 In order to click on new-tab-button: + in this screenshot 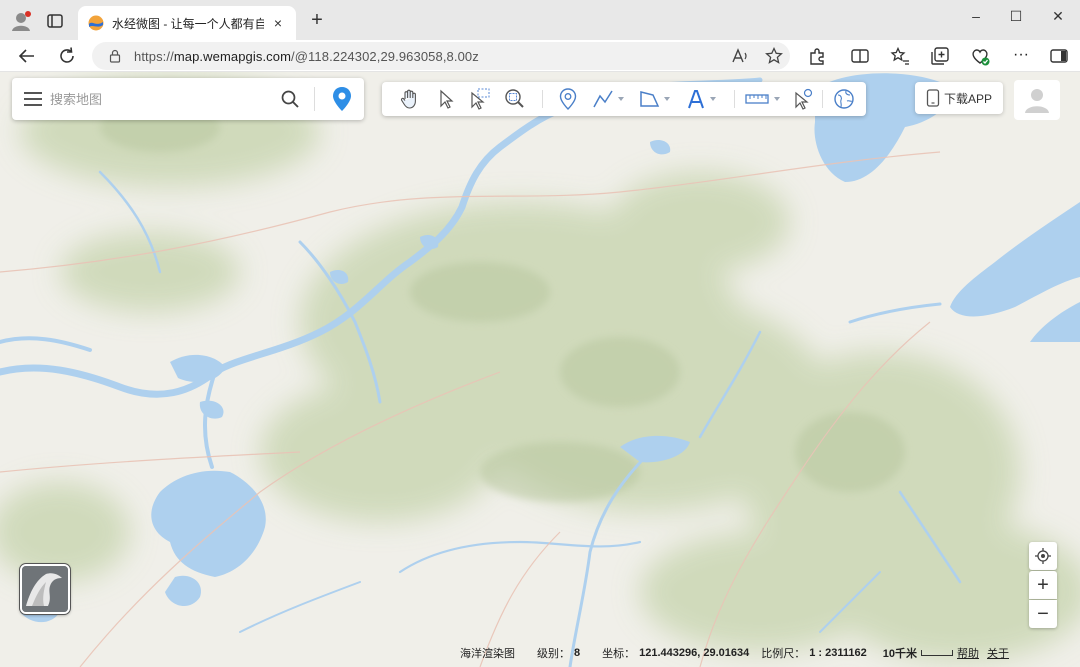, I will do `click(317, 21)`.